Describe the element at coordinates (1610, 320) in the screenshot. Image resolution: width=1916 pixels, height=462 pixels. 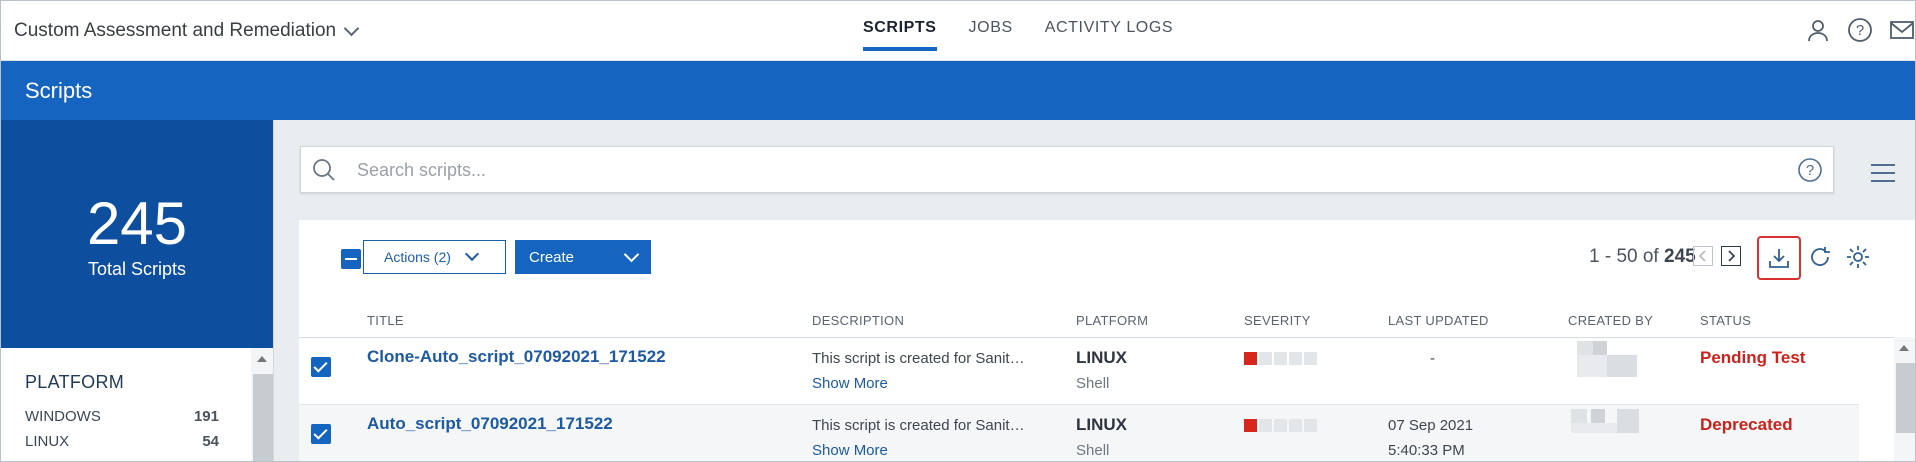
I see `col-created-by: CREATED BY` at that location.